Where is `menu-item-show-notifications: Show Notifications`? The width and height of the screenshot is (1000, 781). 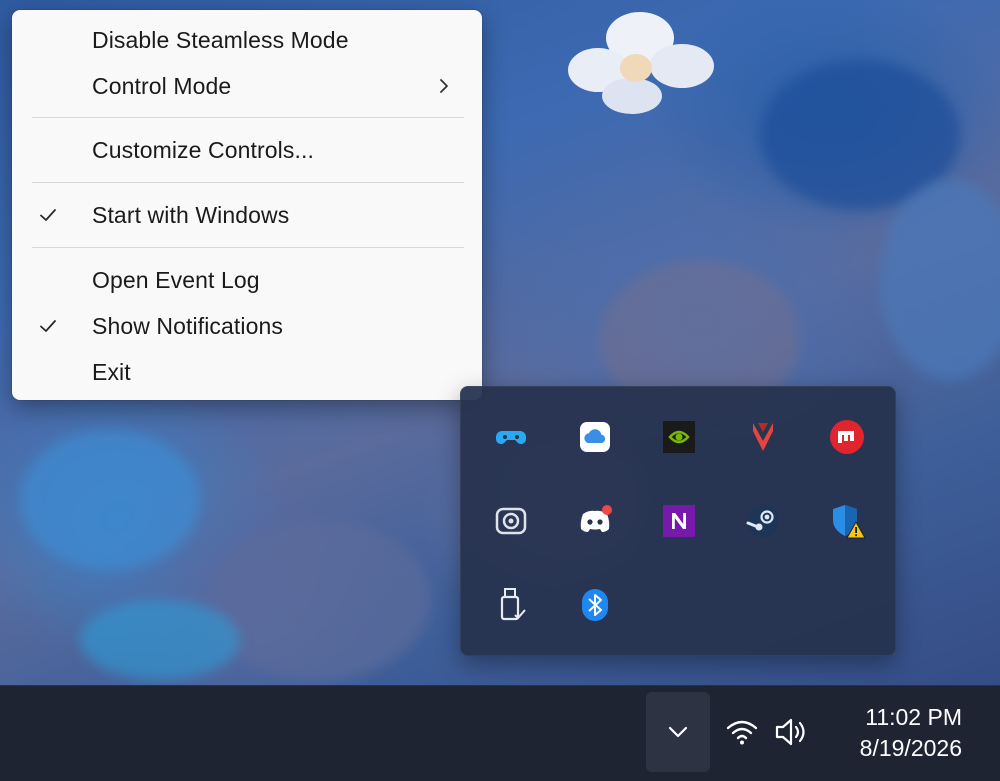 menu-item-show-notifications: Show Notifications is located at coordinates (247, 326).